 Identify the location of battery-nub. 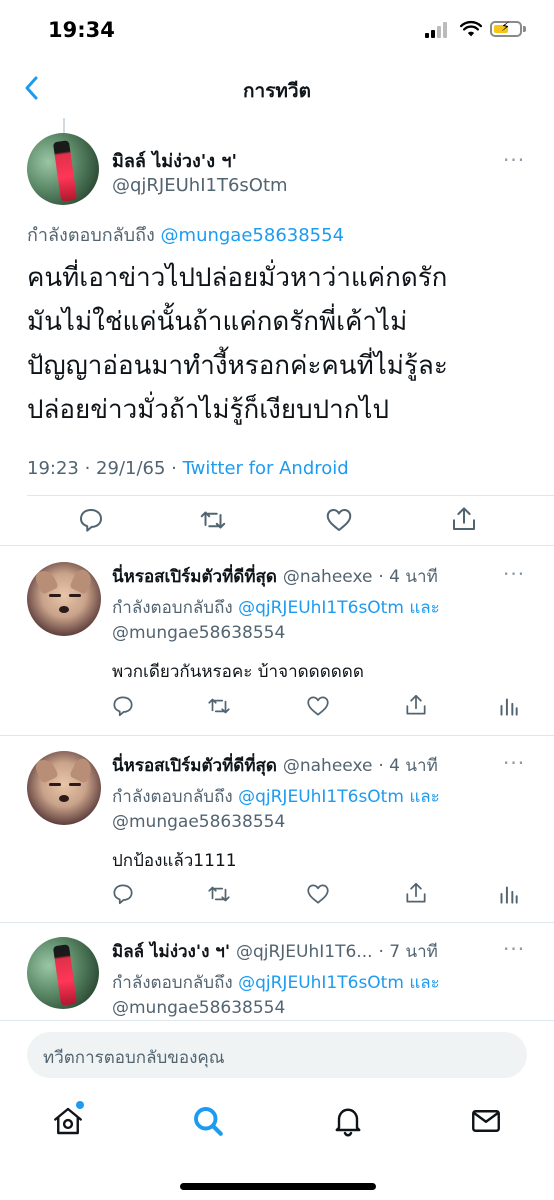
(524, 29).